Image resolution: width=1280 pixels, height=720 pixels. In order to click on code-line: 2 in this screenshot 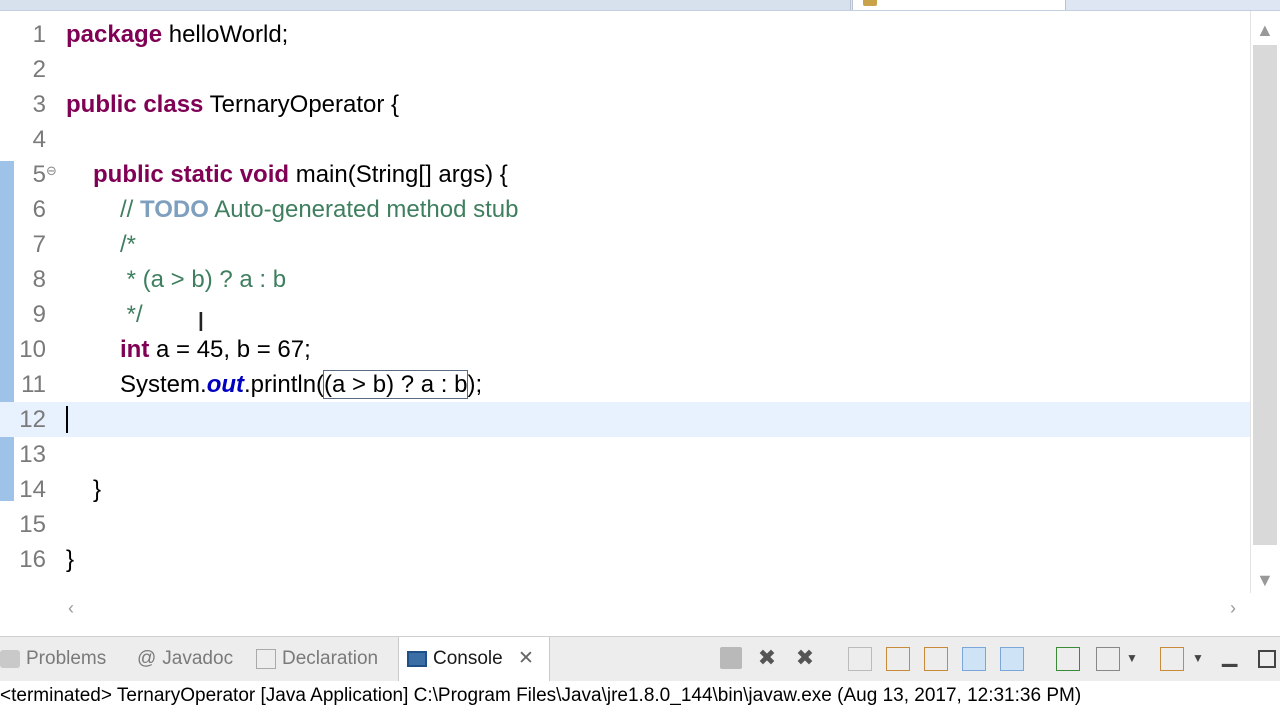, I will do `click(625, 69)`.